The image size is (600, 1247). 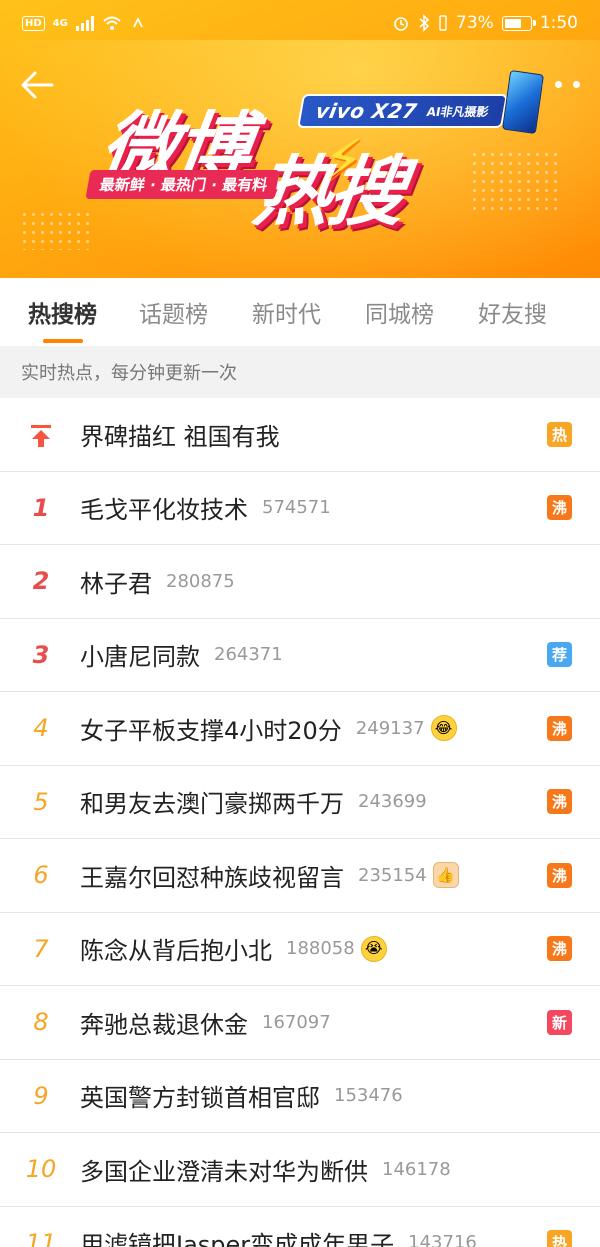 What do you see at coordinates (392, 875) in the screenshot?
I see `search-count: 235154` at bounding box center [392, 875].